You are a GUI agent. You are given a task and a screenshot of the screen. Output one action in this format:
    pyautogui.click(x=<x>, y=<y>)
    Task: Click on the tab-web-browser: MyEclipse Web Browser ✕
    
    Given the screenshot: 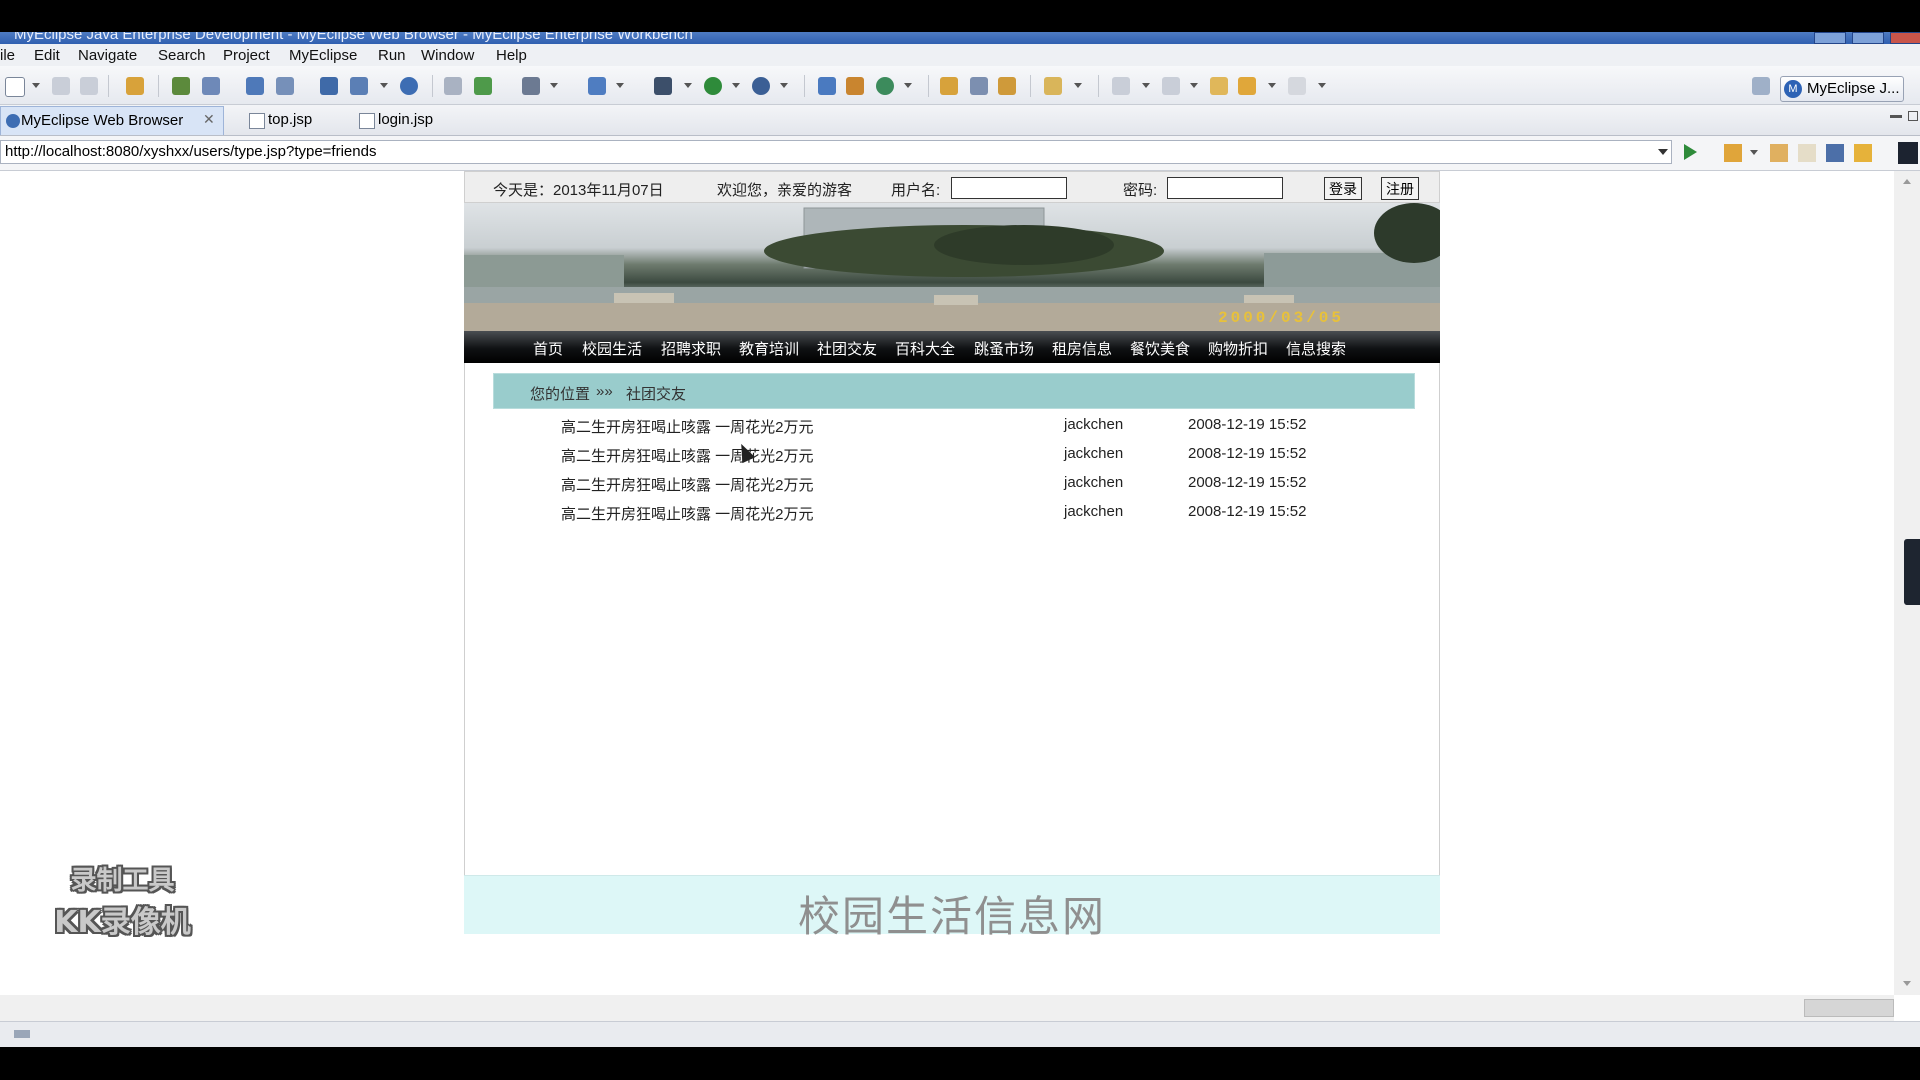 What is the action you would take?
    pyautogui.click(x=112, y=120)
    